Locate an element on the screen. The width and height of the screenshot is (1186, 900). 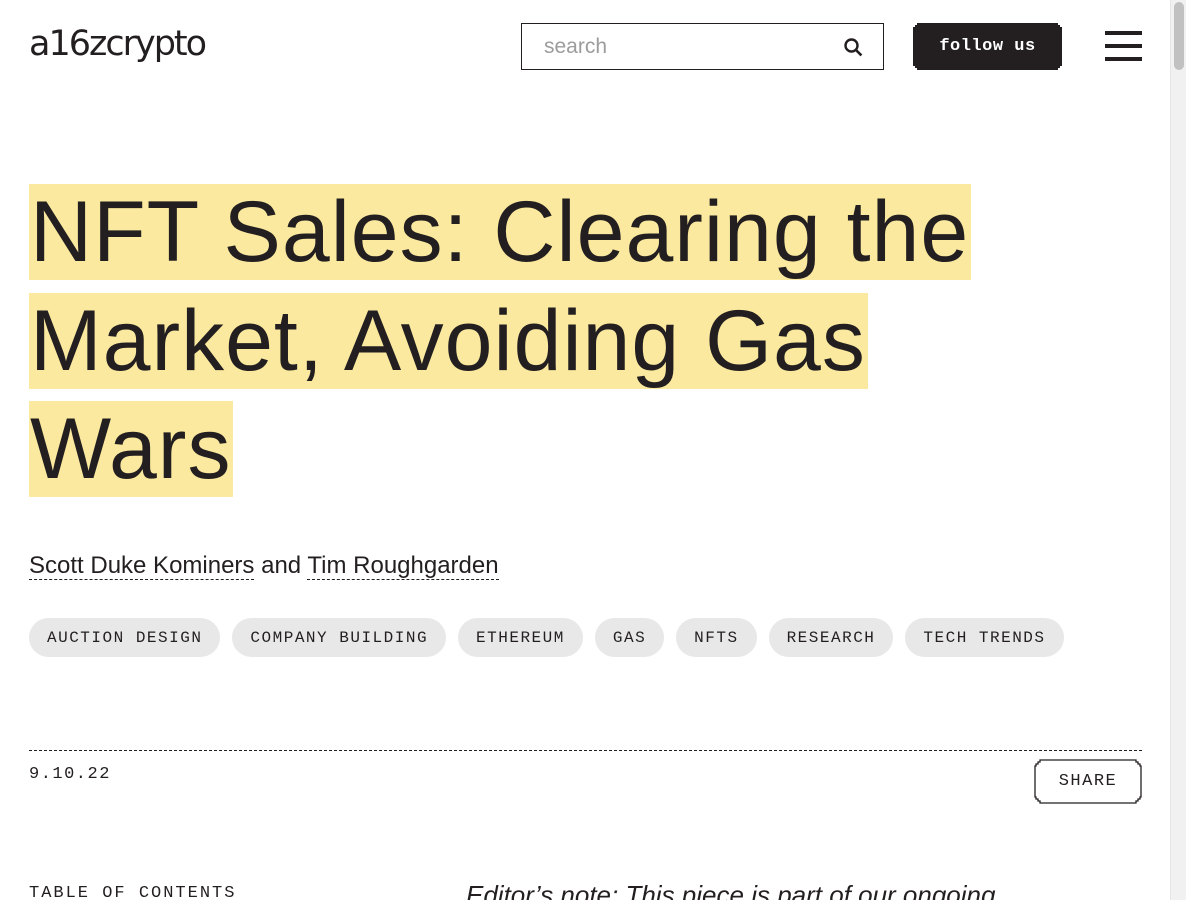
search-icon is located at coordinates (853, 47).